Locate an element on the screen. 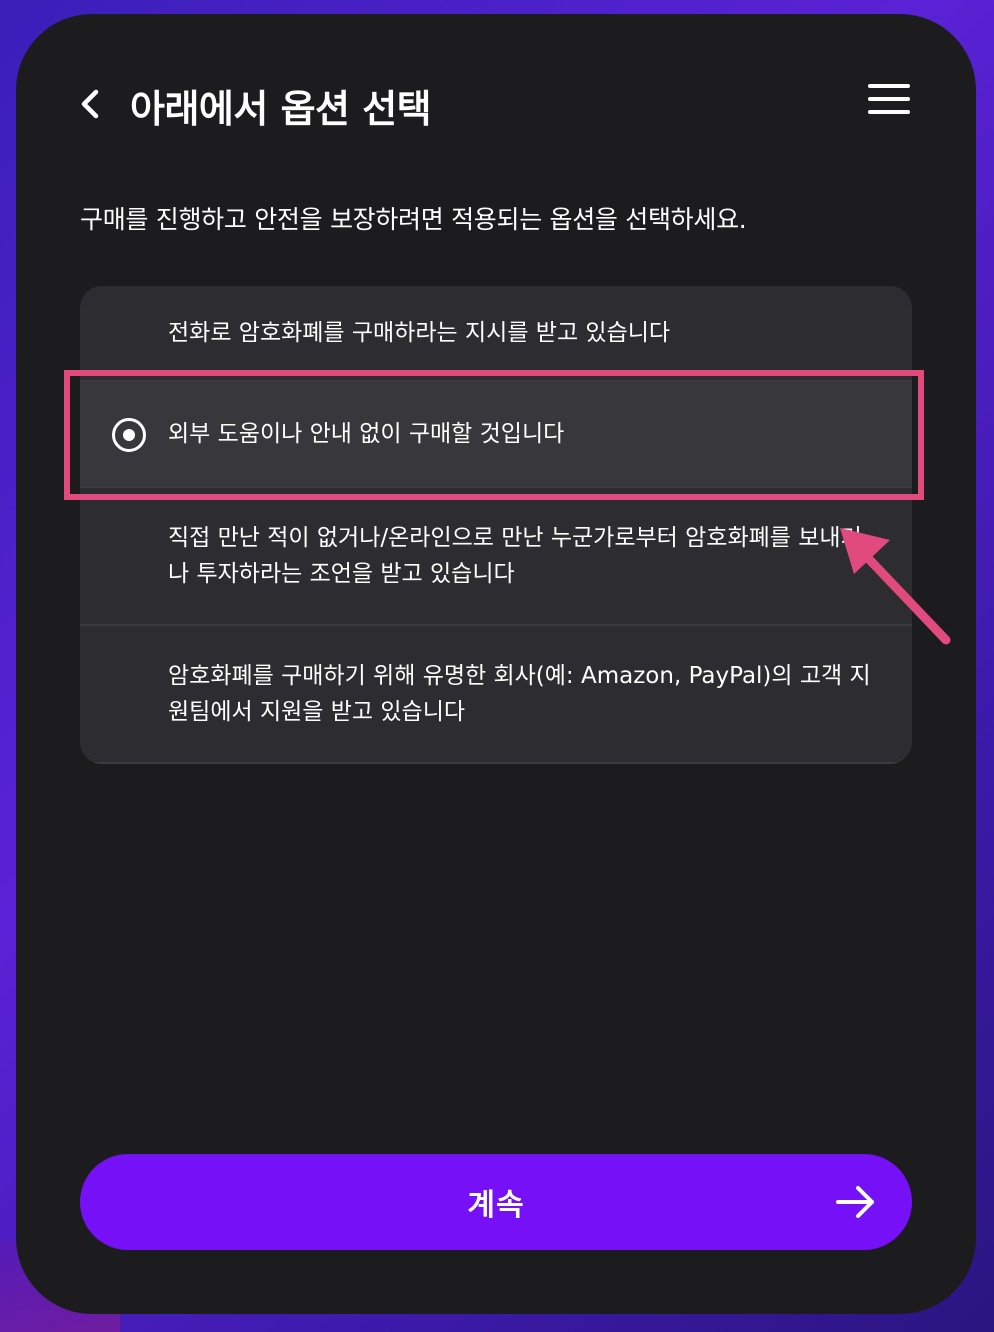 This screenshot has height=1332, width=994. continue-button: 계속 is located at coordinates (496, 1202).